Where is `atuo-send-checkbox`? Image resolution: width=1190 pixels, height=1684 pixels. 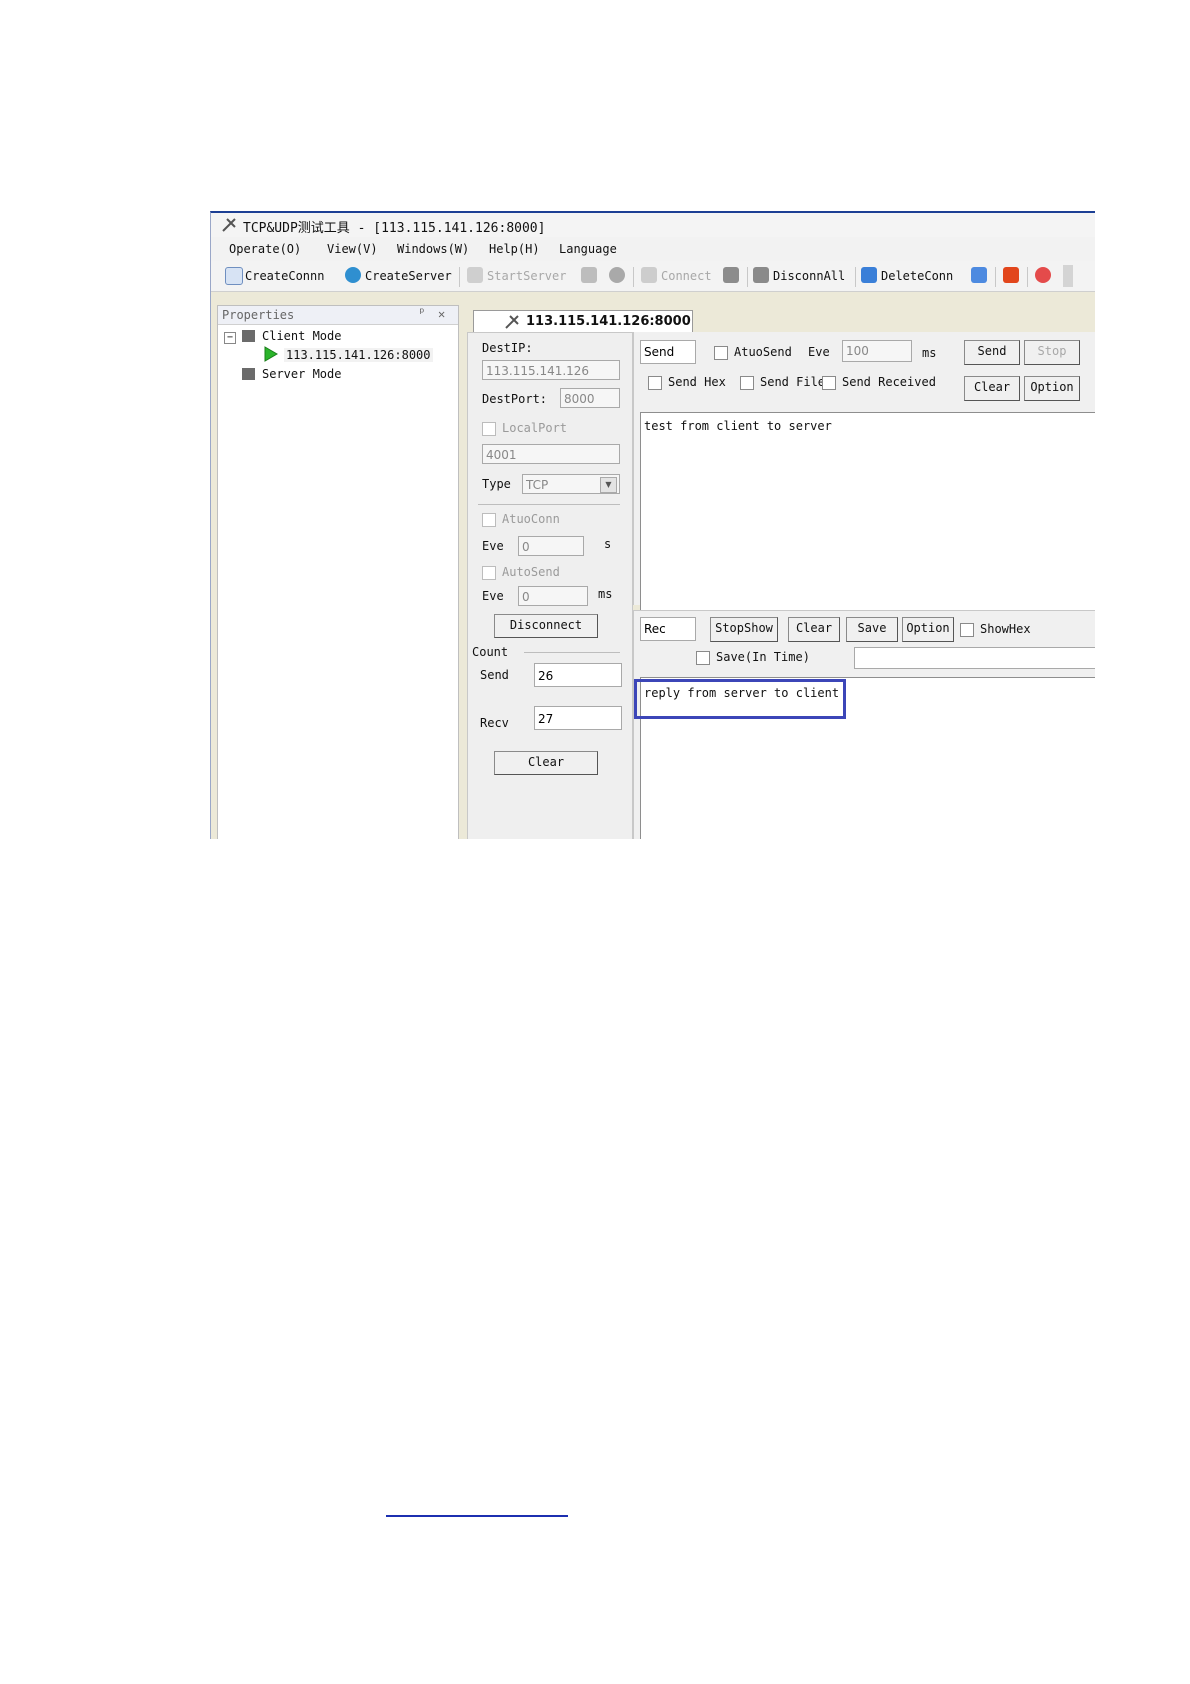
atuo-send-checkbox is located at coordinates (721, 353).